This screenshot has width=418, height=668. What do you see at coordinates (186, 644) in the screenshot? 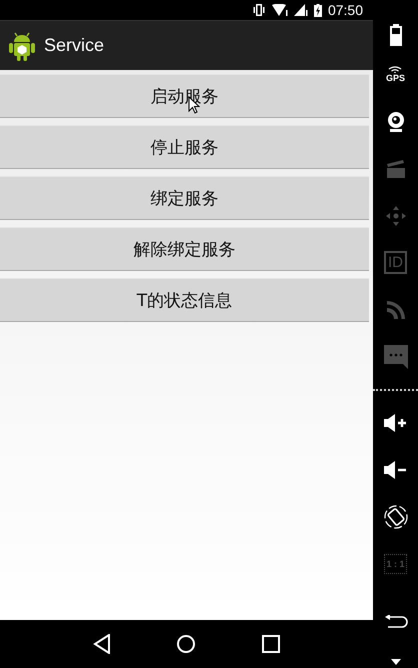
I see `home-icon` at bounding box center [186, 644].